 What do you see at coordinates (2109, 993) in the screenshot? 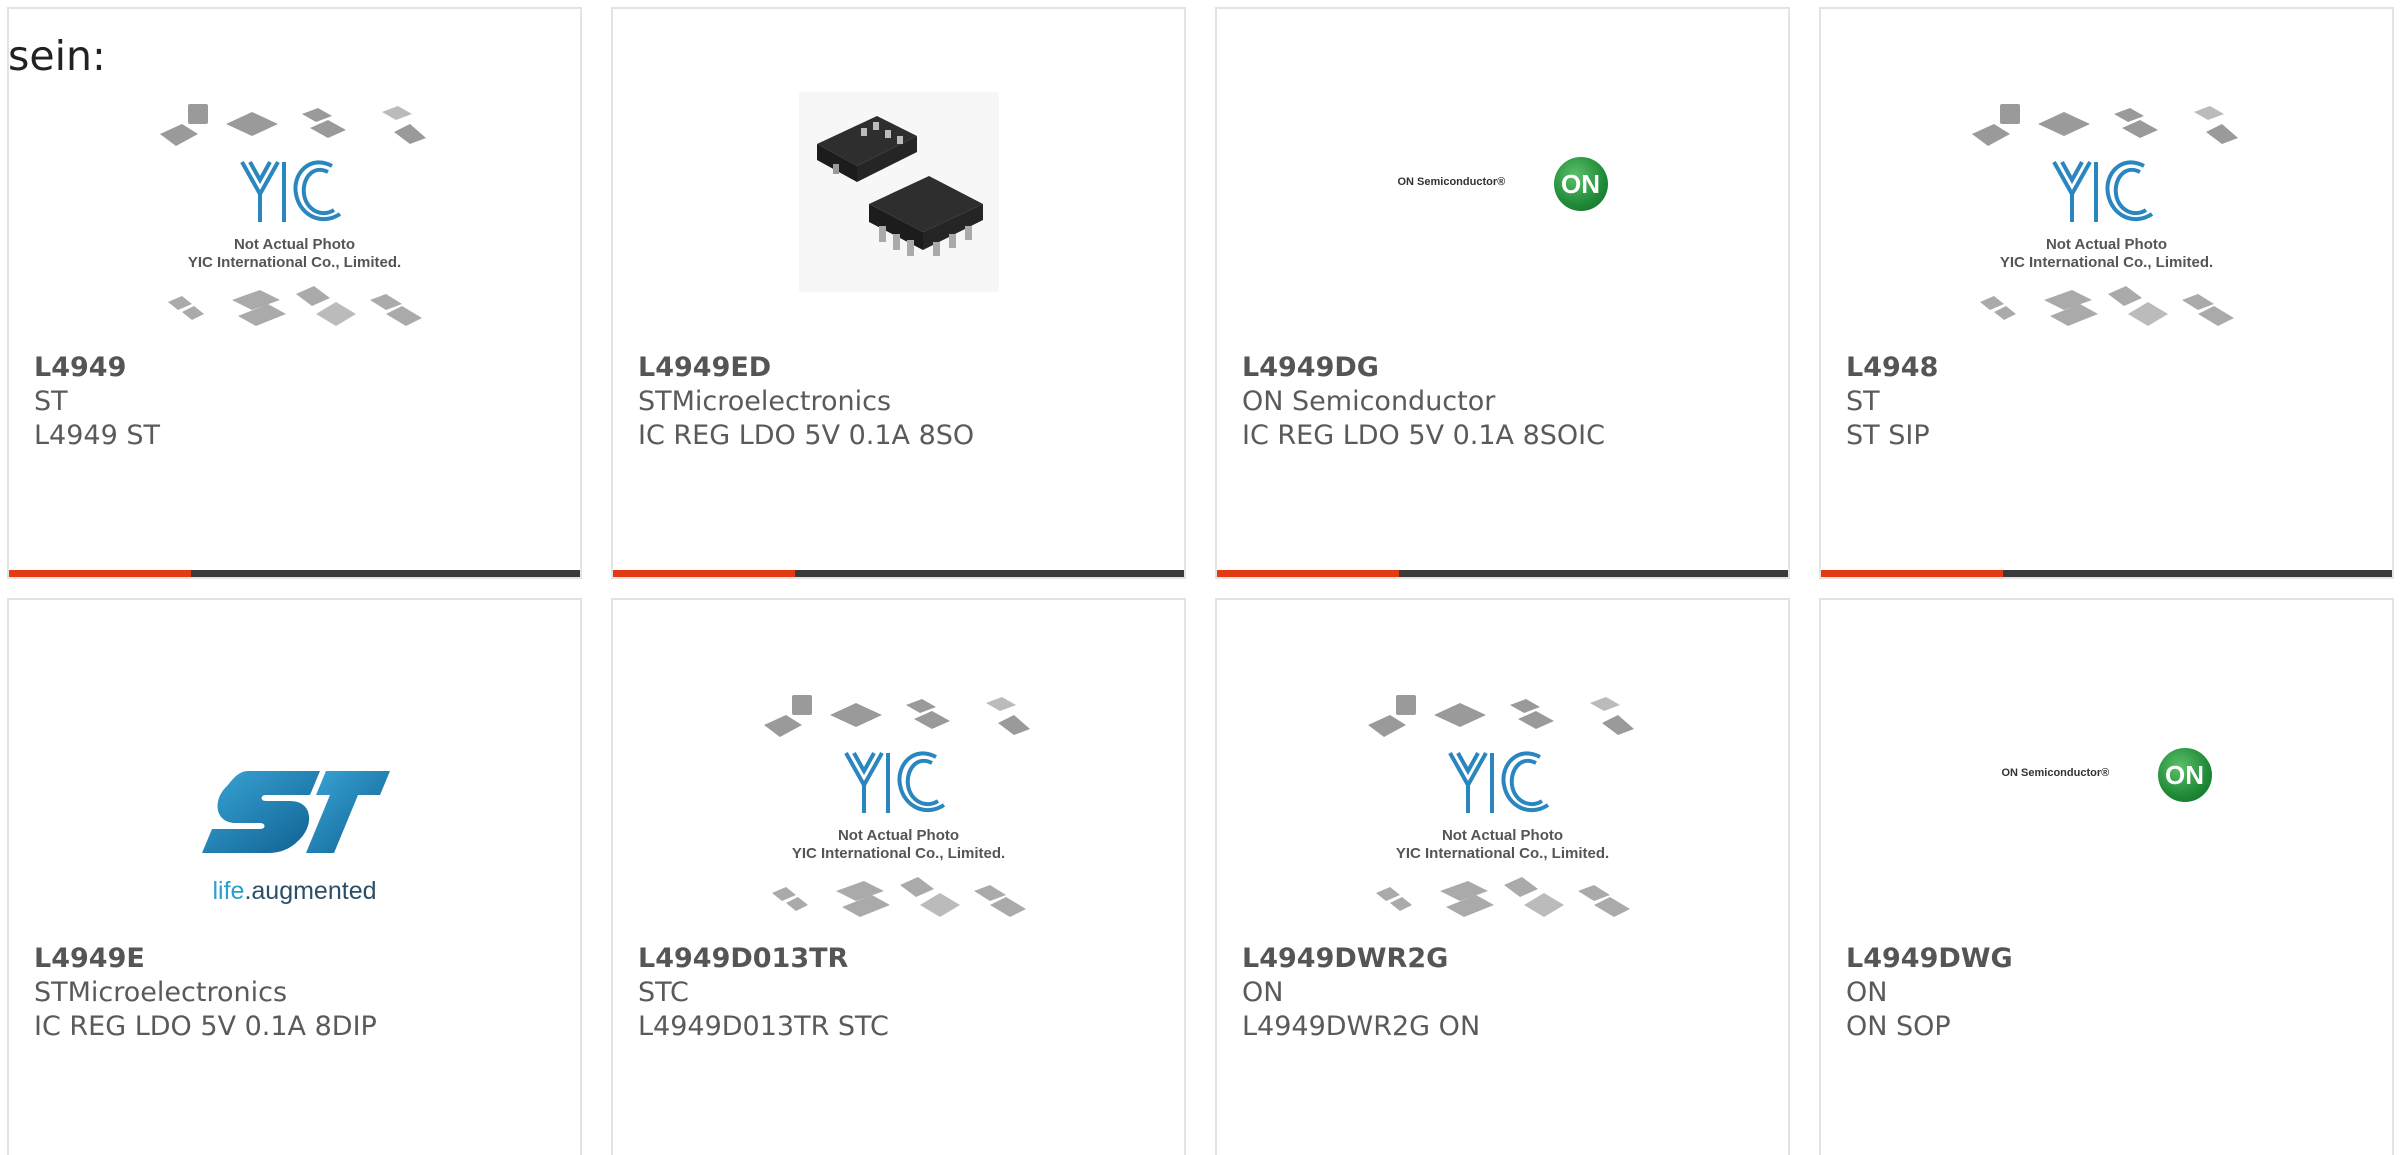
I see `product-info: L4949DWG ON ON SOP` at bounding box center [2109, 993].